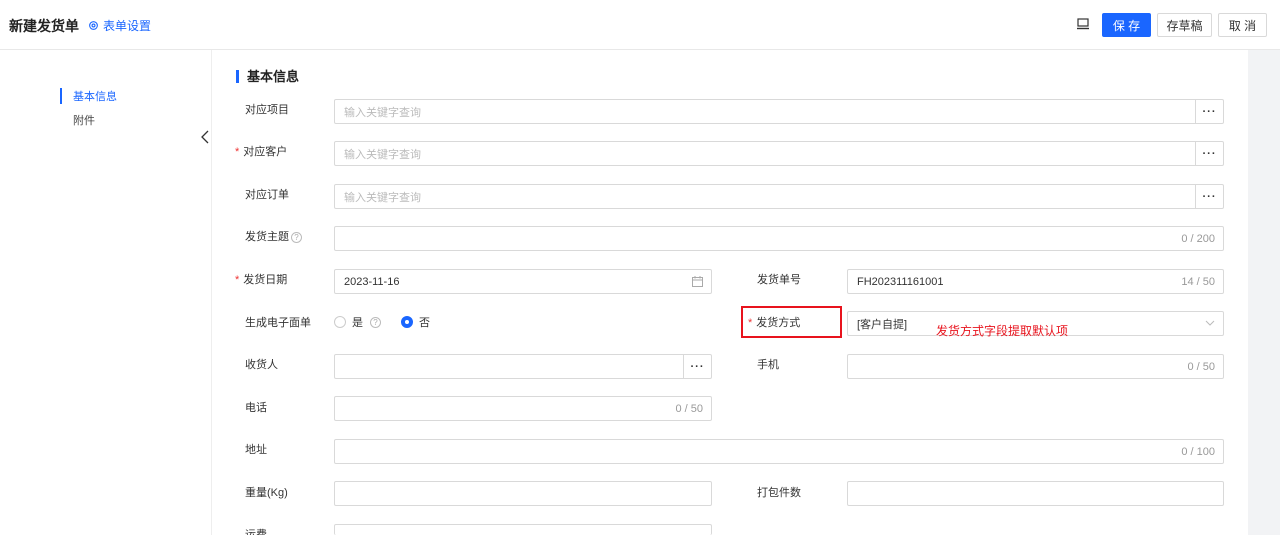 This screenshot has height=535, width=1280. Describe the element at coordinates (1035, 493) in the screenshot. I see `packages-input` at that location.